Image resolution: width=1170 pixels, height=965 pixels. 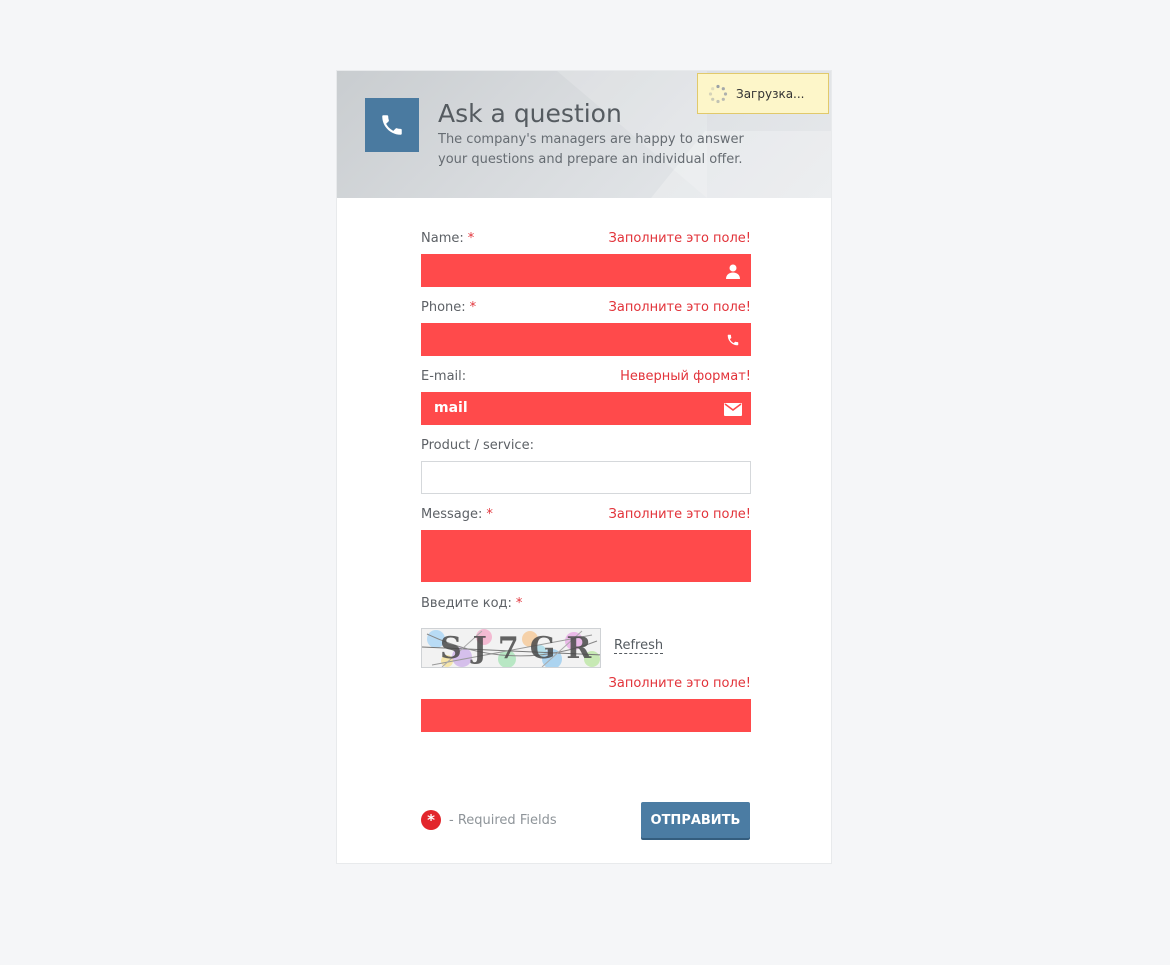 What do you see at coordinates (520, 648) in the screenshot?
I see `captcha-code: SJ7GR` at bounding box center [520, 648].